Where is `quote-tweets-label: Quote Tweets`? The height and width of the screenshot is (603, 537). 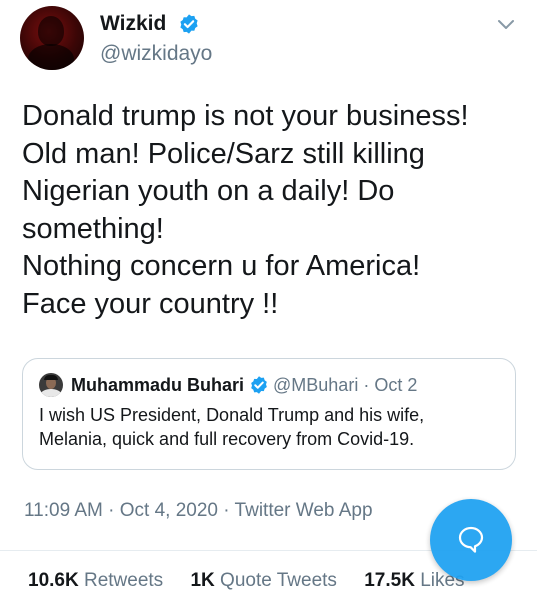 quote-tweets-label: Quote Tweets is located at coordinates (278, 580).